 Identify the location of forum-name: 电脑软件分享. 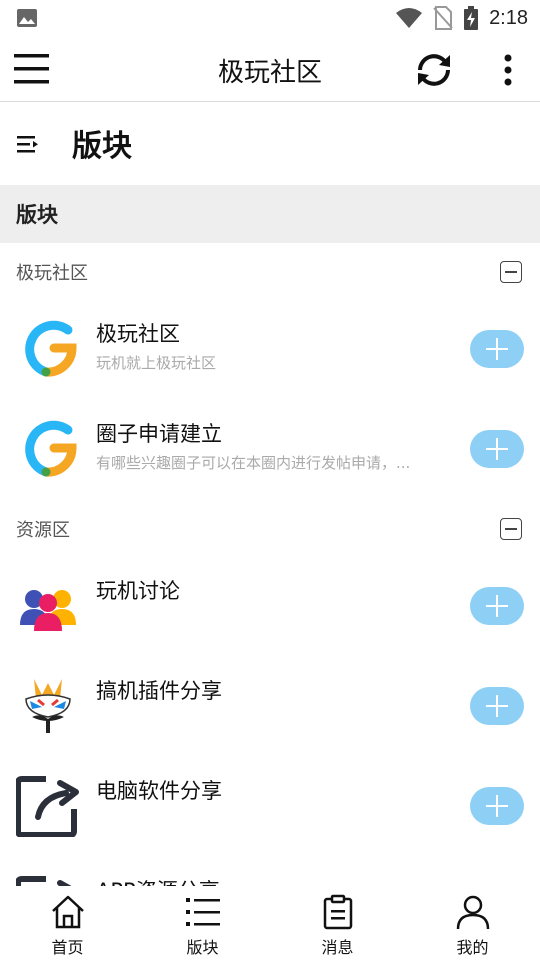
(159, 791).